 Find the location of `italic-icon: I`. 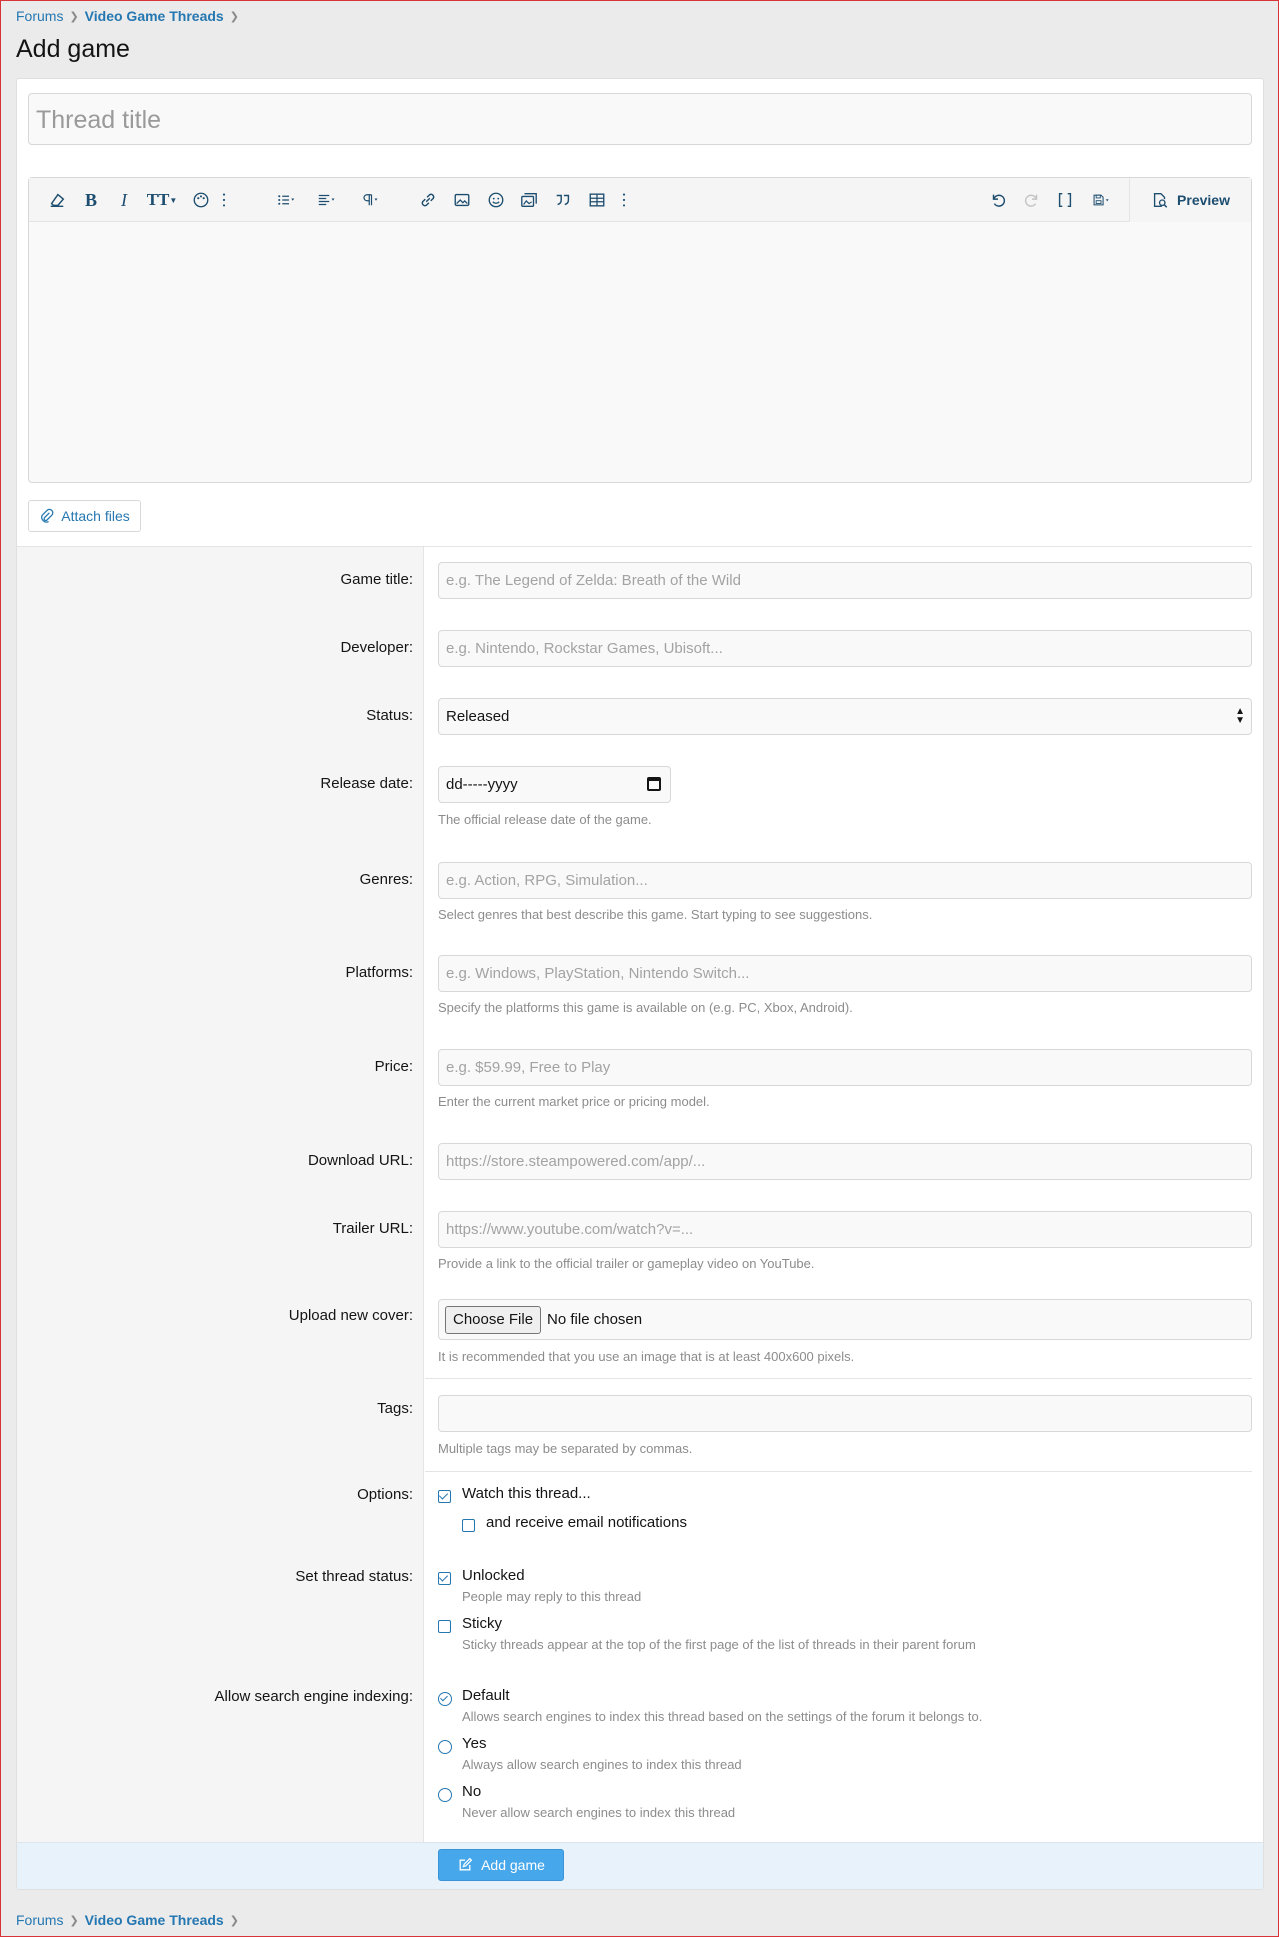

italic-icon: I is located at coordinates (124, 200).